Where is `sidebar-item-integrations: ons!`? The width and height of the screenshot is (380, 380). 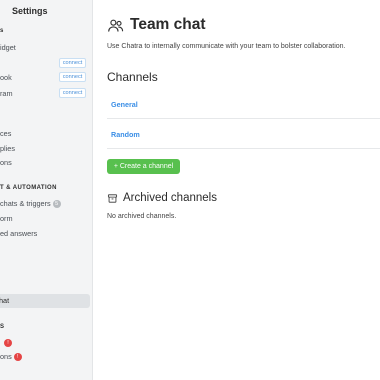
sidebar-item-integrations: ons! is located at coordinates (11, 357).